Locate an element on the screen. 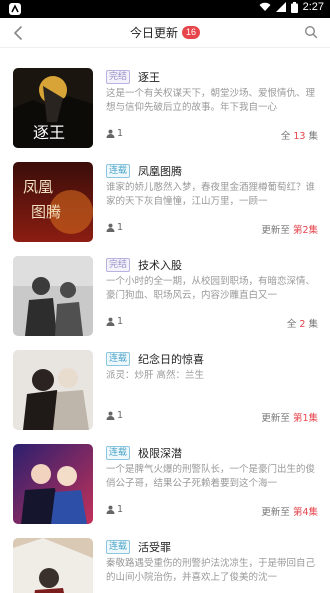  book-title: 极限深潜 is located at coordinates (160, 453).